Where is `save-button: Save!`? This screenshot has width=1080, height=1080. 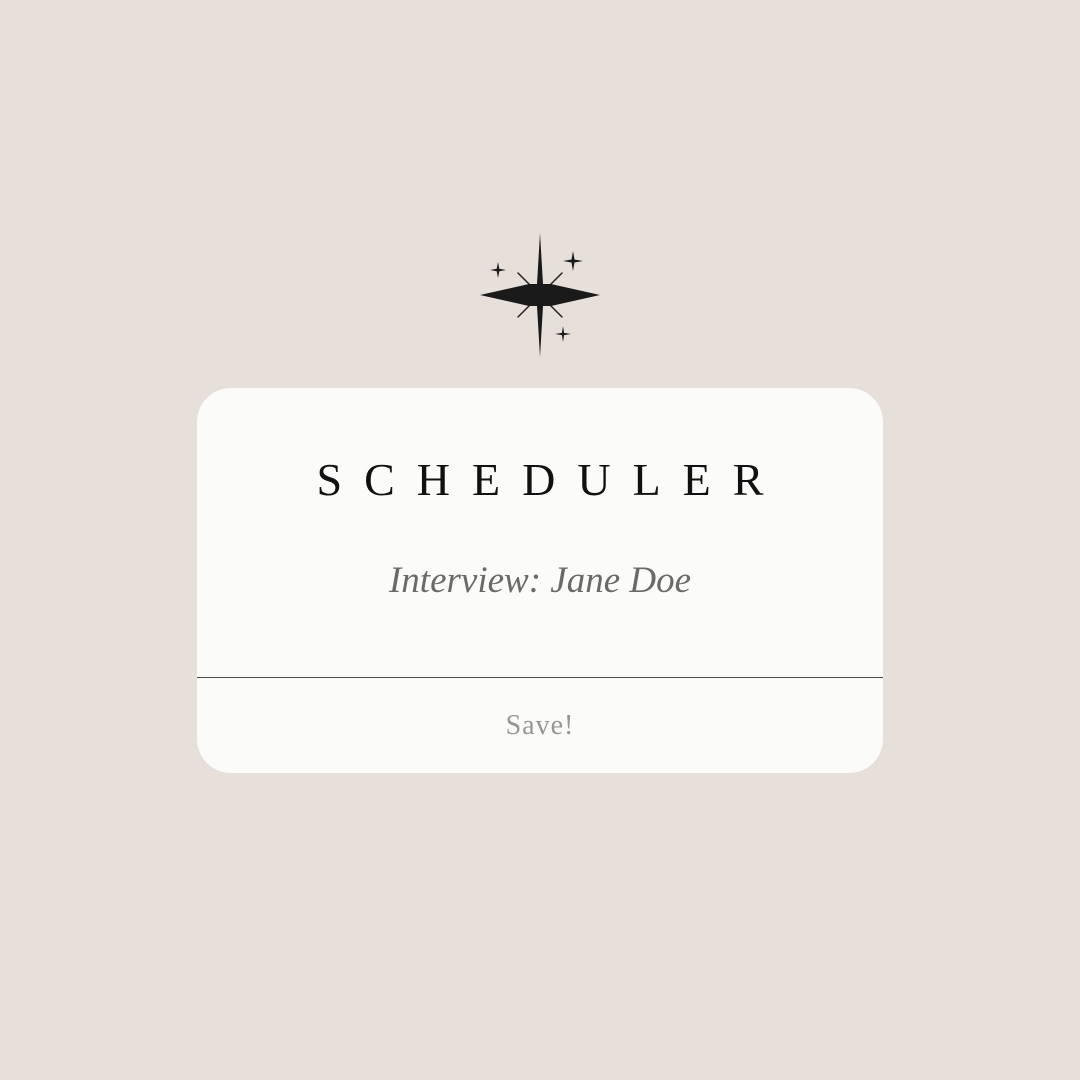 save-button: Save! is located at coordinates (540, 726).